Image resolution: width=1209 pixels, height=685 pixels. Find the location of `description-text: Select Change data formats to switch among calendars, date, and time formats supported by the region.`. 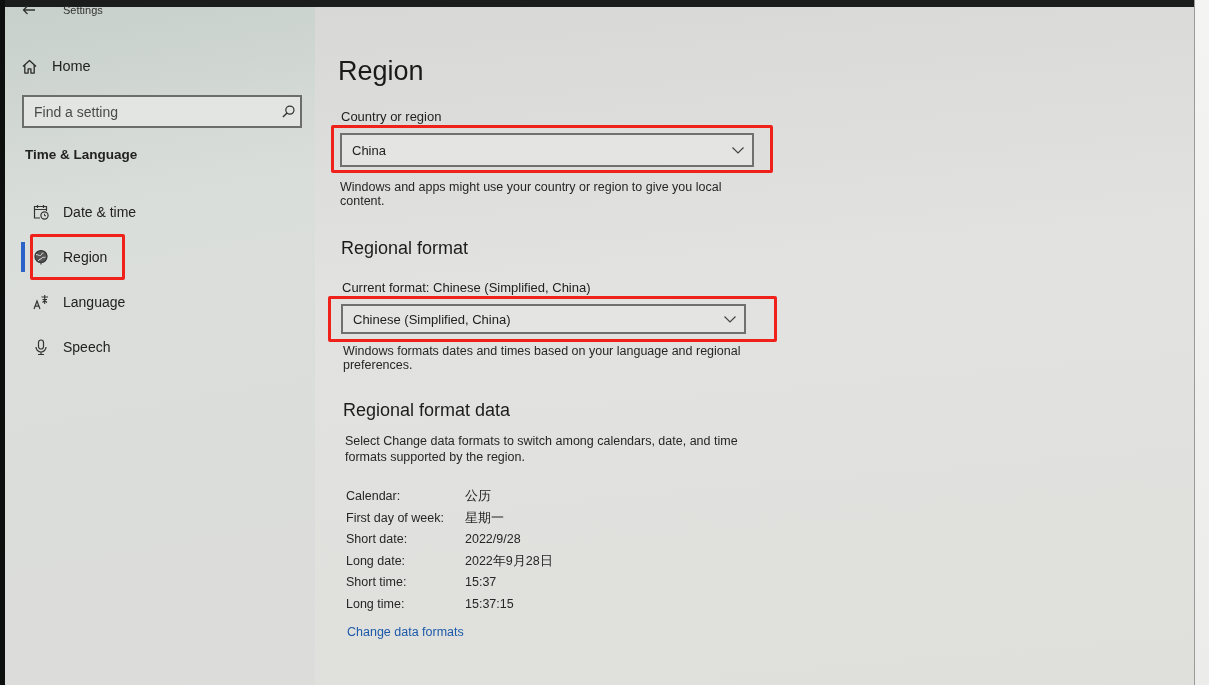

description-text: Select Change data formats to switch among calendars, date, and time formats supported by the region. is located at coordinates (542, 449).